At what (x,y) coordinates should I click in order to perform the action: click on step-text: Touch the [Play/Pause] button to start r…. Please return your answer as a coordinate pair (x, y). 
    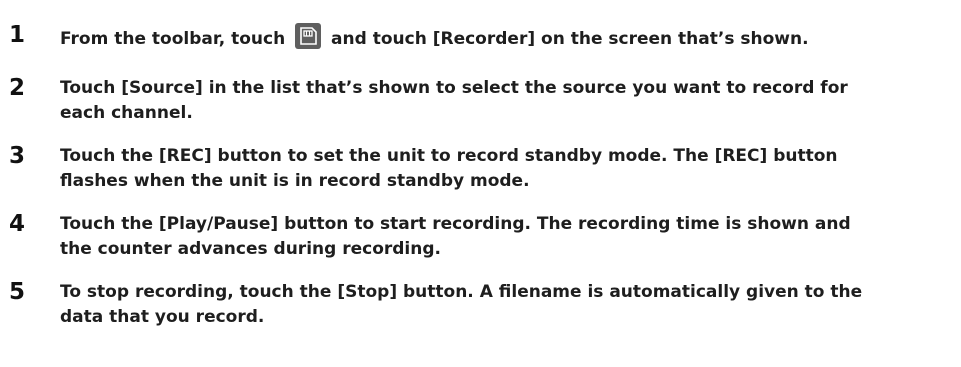
    Looking at the image, I should click on (505, 237).